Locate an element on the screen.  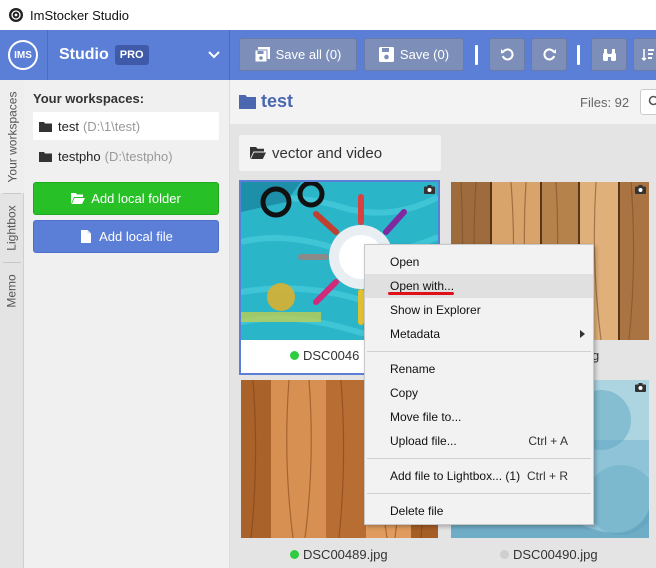
add-local-file-button: Add local file is located at coordinates (126, 236).